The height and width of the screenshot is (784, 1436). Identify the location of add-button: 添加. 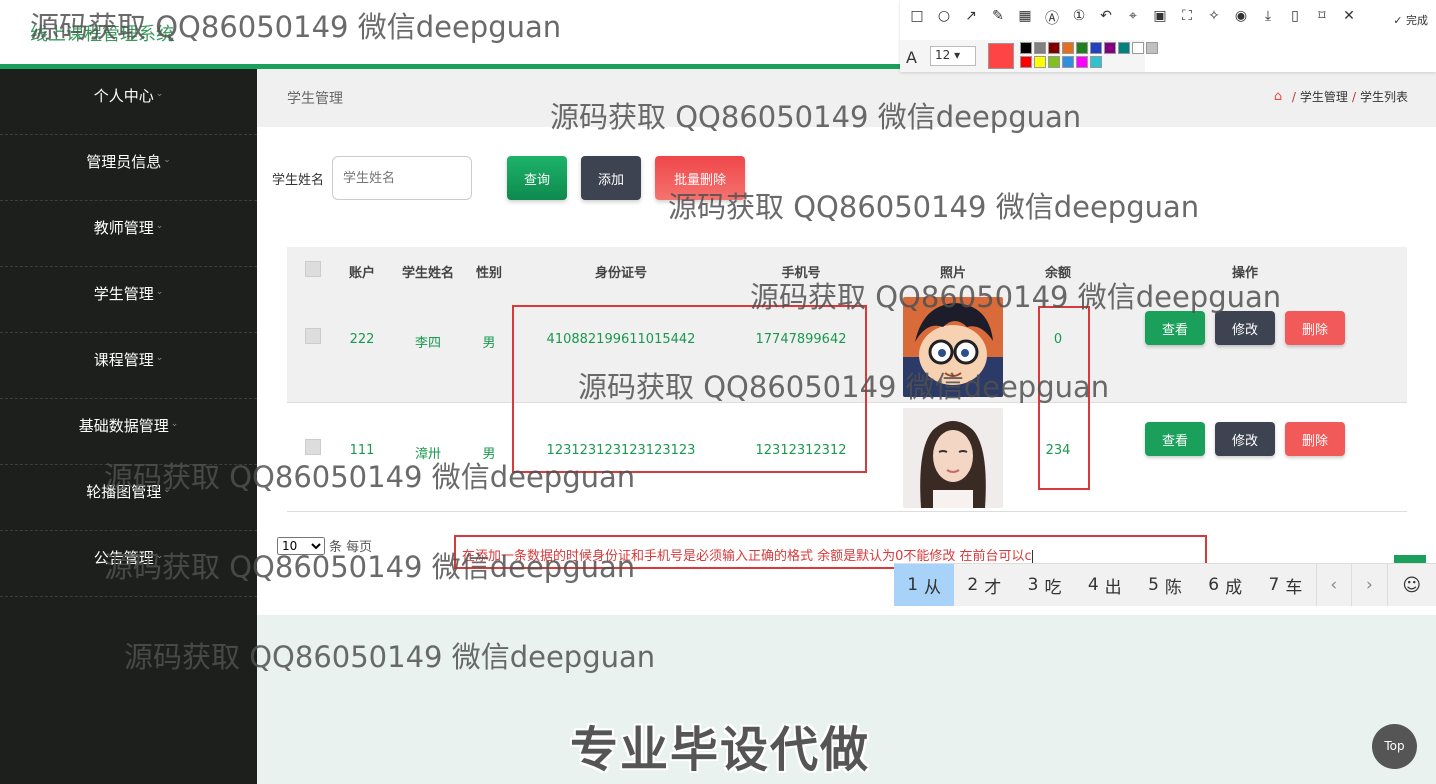
(611, 178).